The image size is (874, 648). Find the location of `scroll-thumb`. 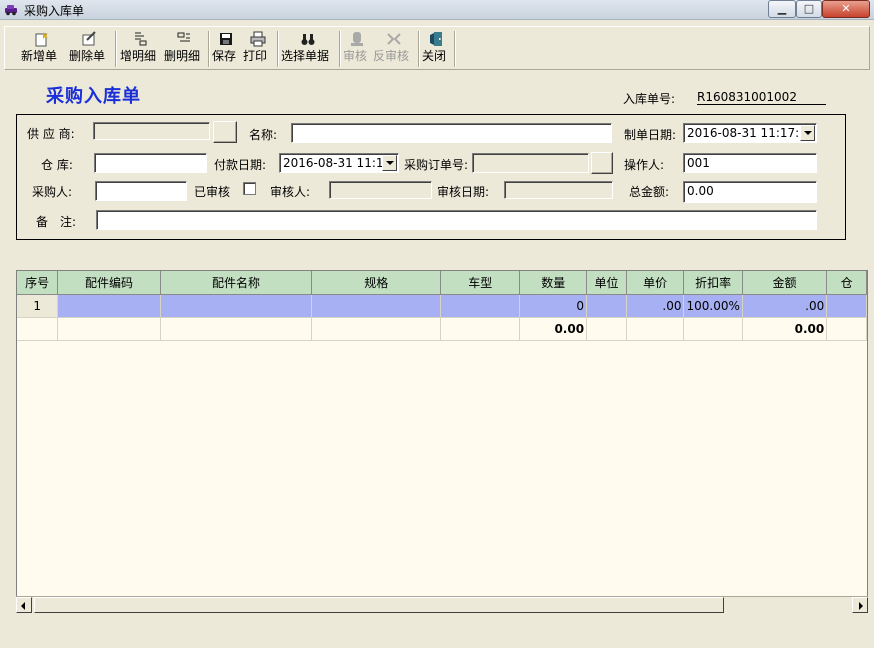

scroll-thumb is located at coordinates (379, 605).